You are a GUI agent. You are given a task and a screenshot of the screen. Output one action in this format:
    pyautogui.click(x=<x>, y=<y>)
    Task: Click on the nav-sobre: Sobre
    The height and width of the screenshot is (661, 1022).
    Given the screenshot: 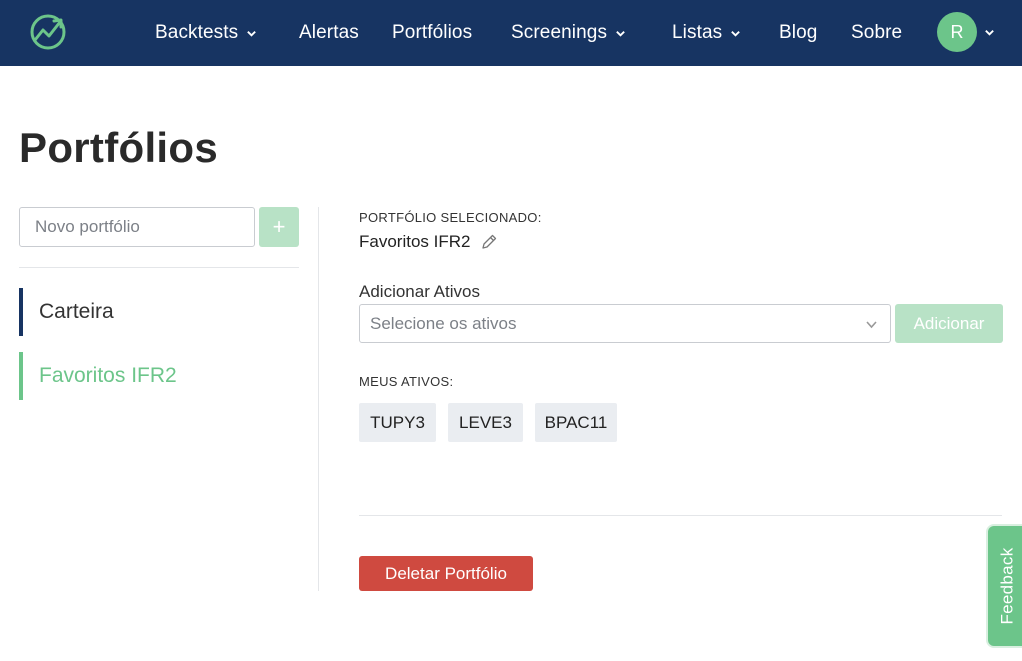 What is the action you would take?
    pyautogui.click(x=876, y=33)
    